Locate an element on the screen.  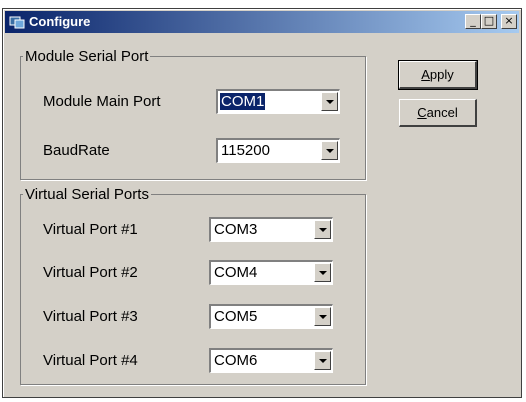
baudrate-select: 115200 is located at coordinates (278, 150).